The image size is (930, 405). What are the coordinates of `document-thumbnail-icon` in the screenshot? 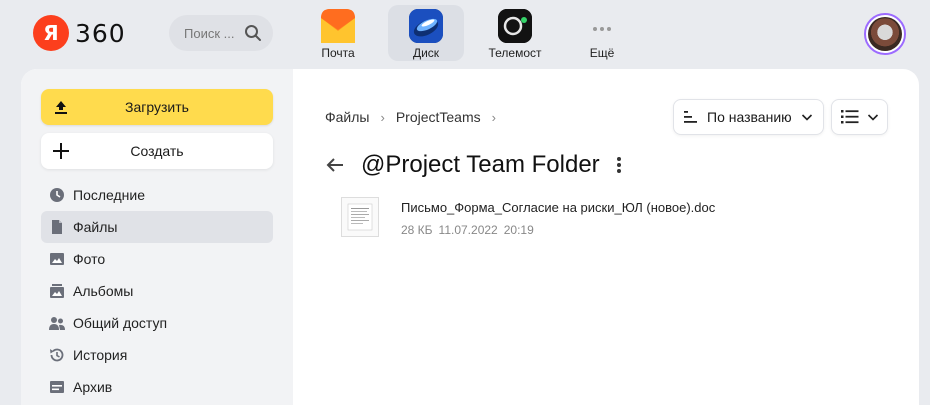 It's located at (360, 217).